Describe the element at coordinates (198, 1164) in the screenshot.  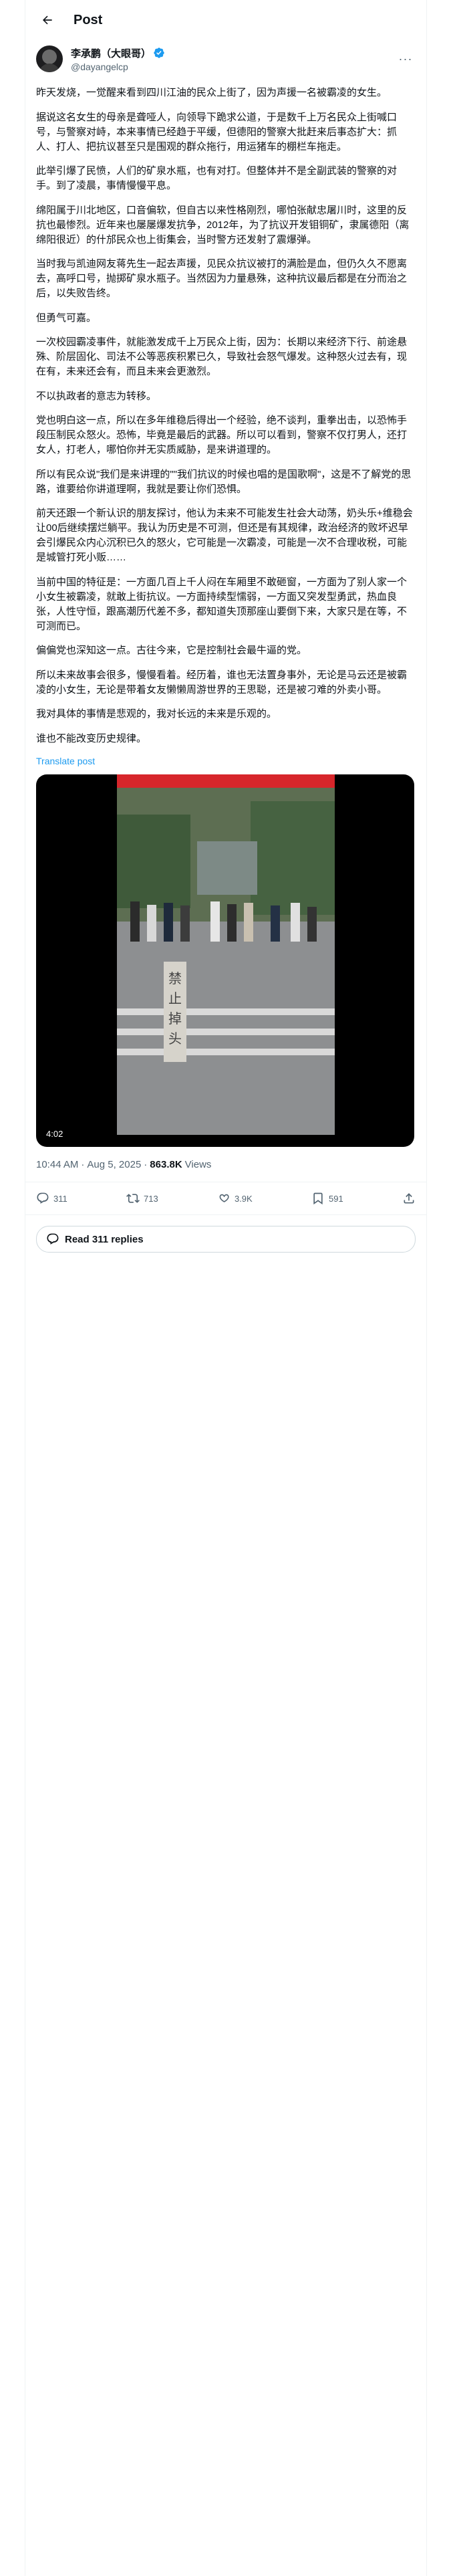
I see `view-count-label: Views` at that location.